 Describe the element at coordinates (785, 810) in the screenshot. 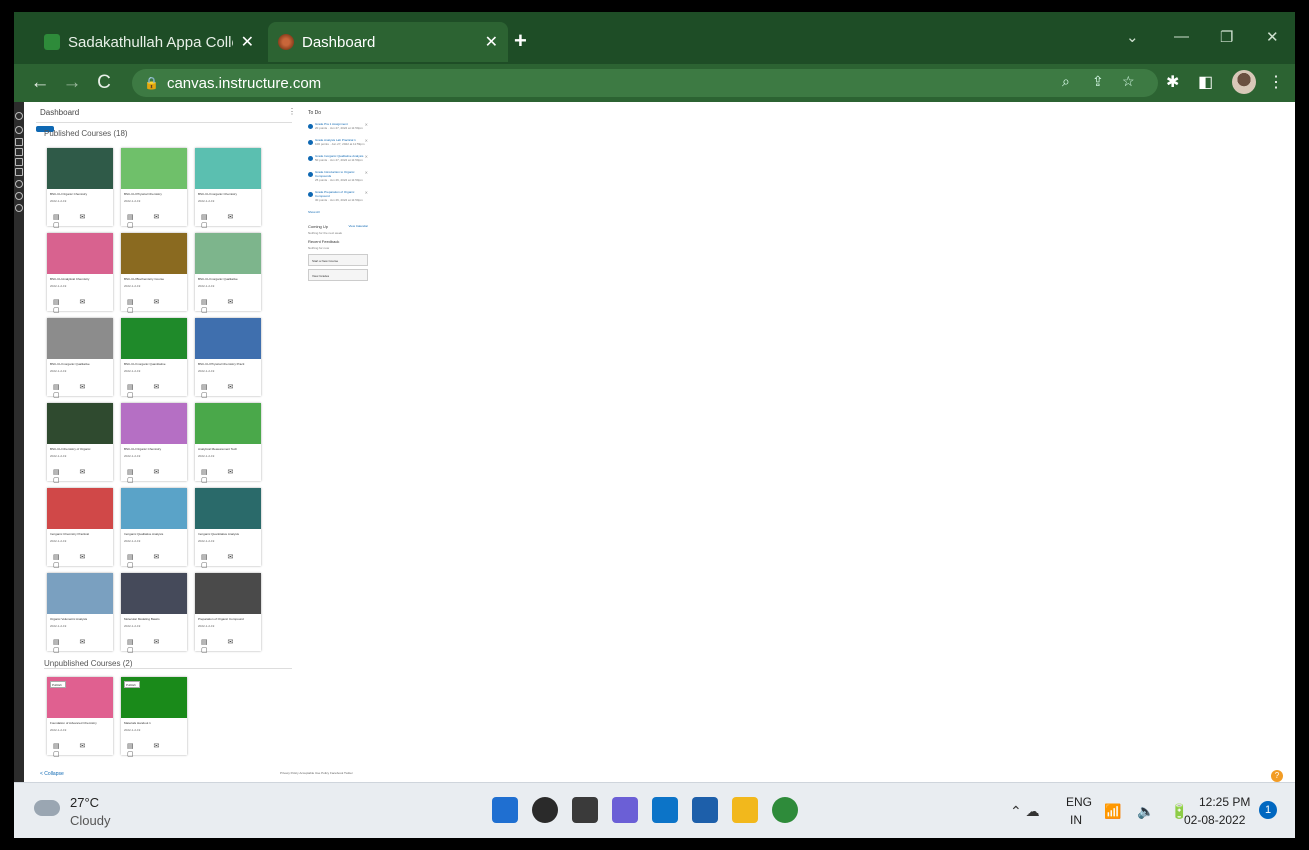

I see `taskbar-chrome-icon` at that location.